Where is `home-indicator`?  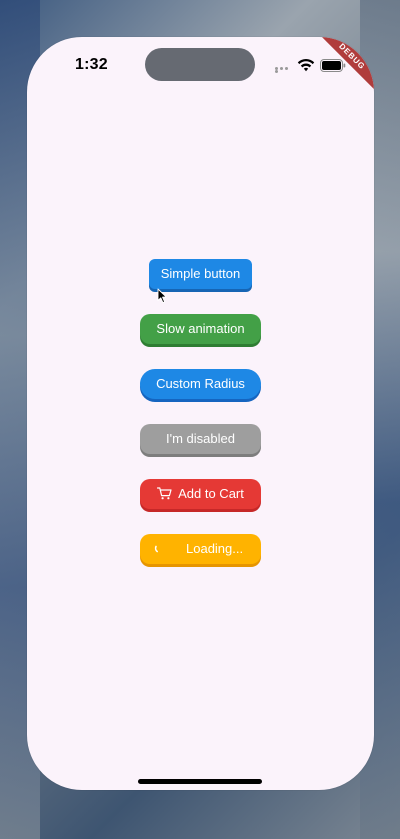 home-indicator is located at coordinates (200, 781).